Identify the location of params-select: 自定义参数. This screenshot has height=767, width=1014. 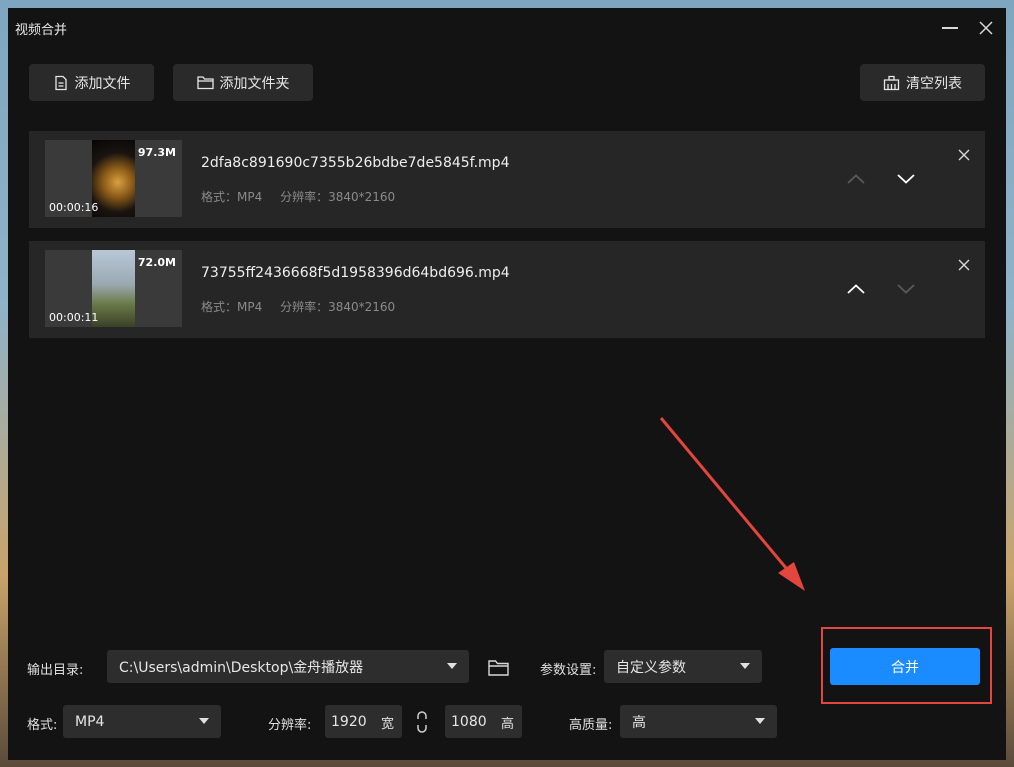
(683, 666).